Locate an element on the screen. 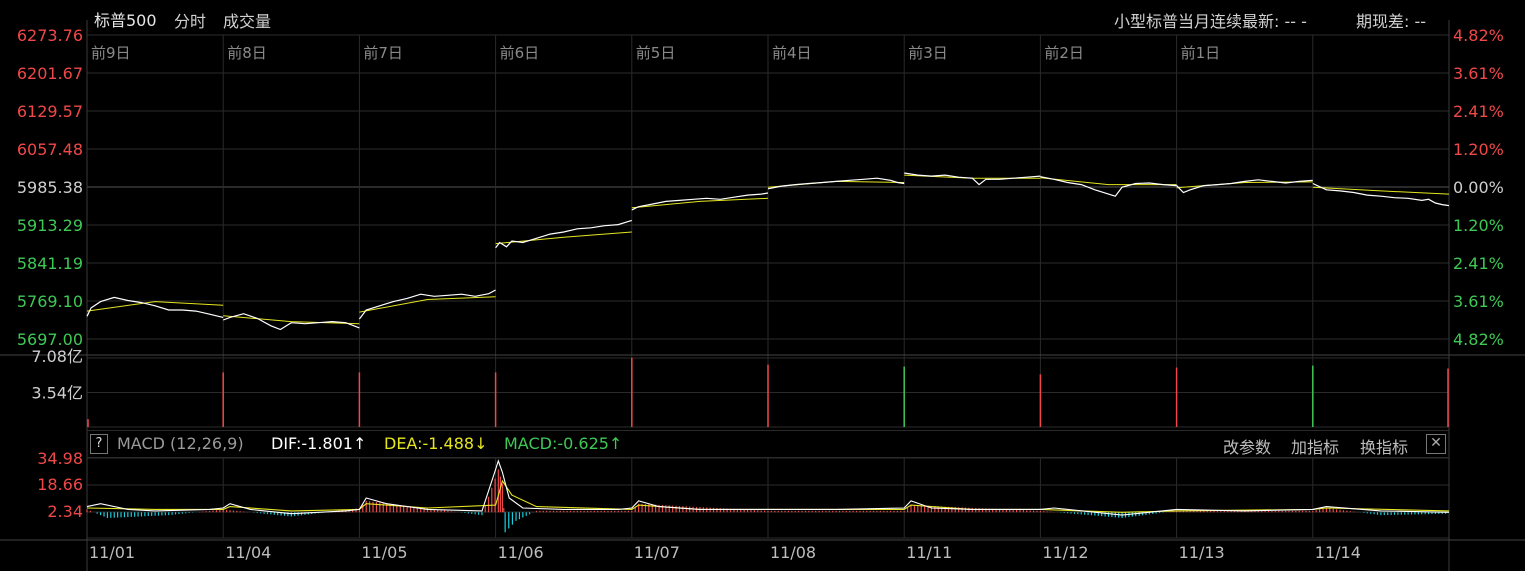 The height and width of the screenshot is (571, 1525). date-tick-label: 11/11 is located at coordinates (929, 552).